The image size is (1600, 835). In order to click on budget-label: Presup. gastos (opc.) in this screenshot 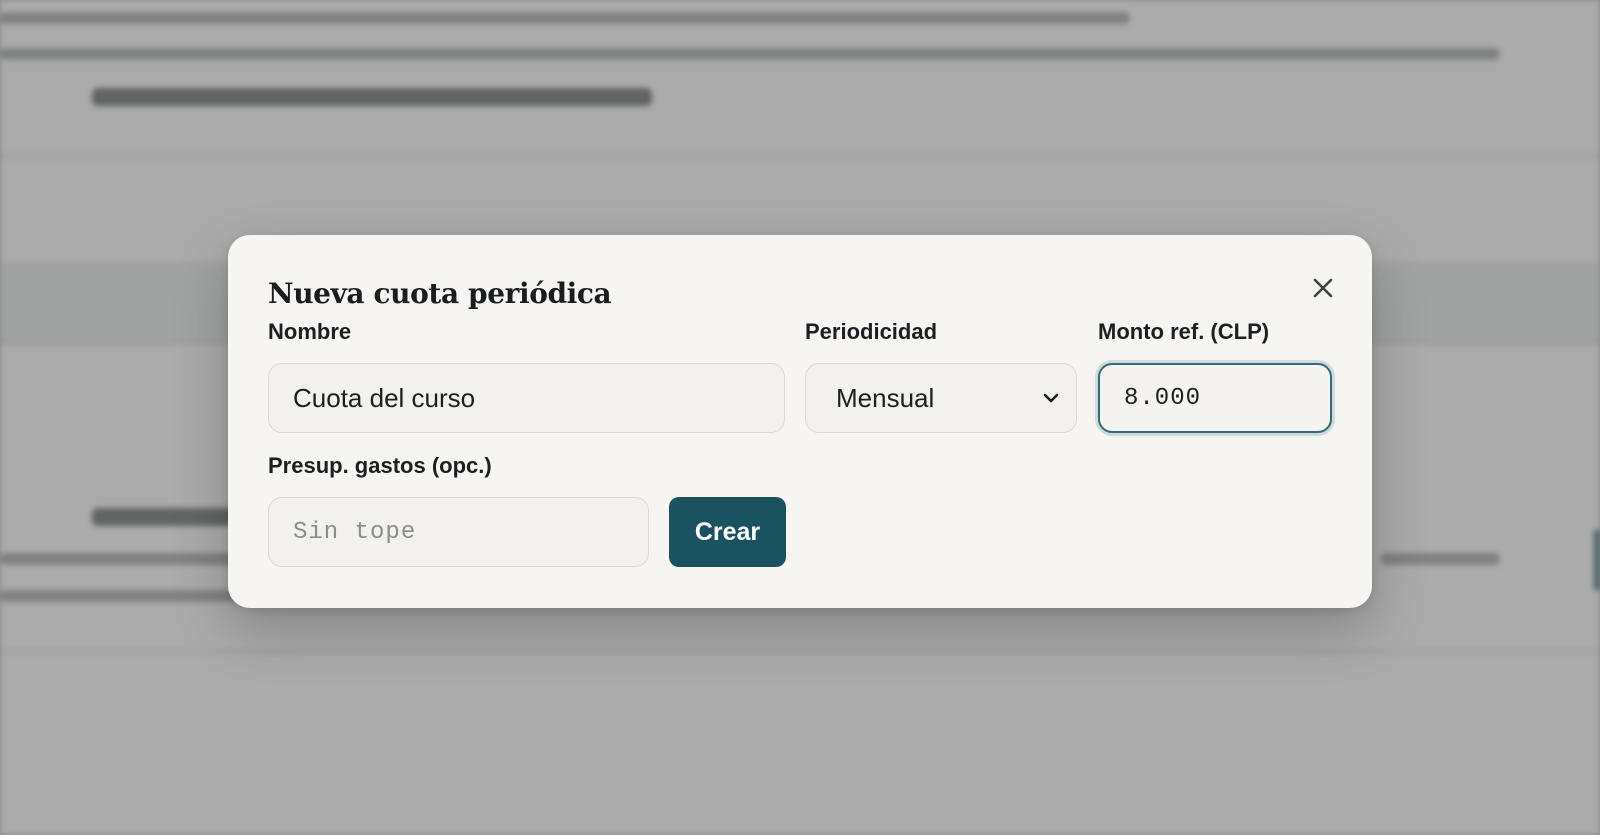, I will do `click(380, 465)`.